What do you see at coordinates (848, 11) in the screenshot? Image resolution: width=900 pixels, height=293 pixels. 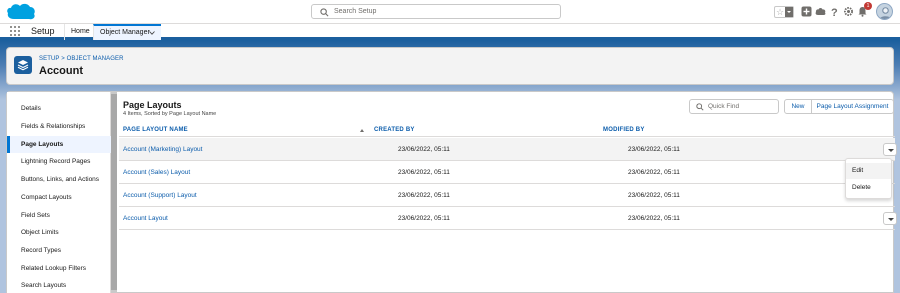 I see `gear-icon` at bounding box center [848, 11].